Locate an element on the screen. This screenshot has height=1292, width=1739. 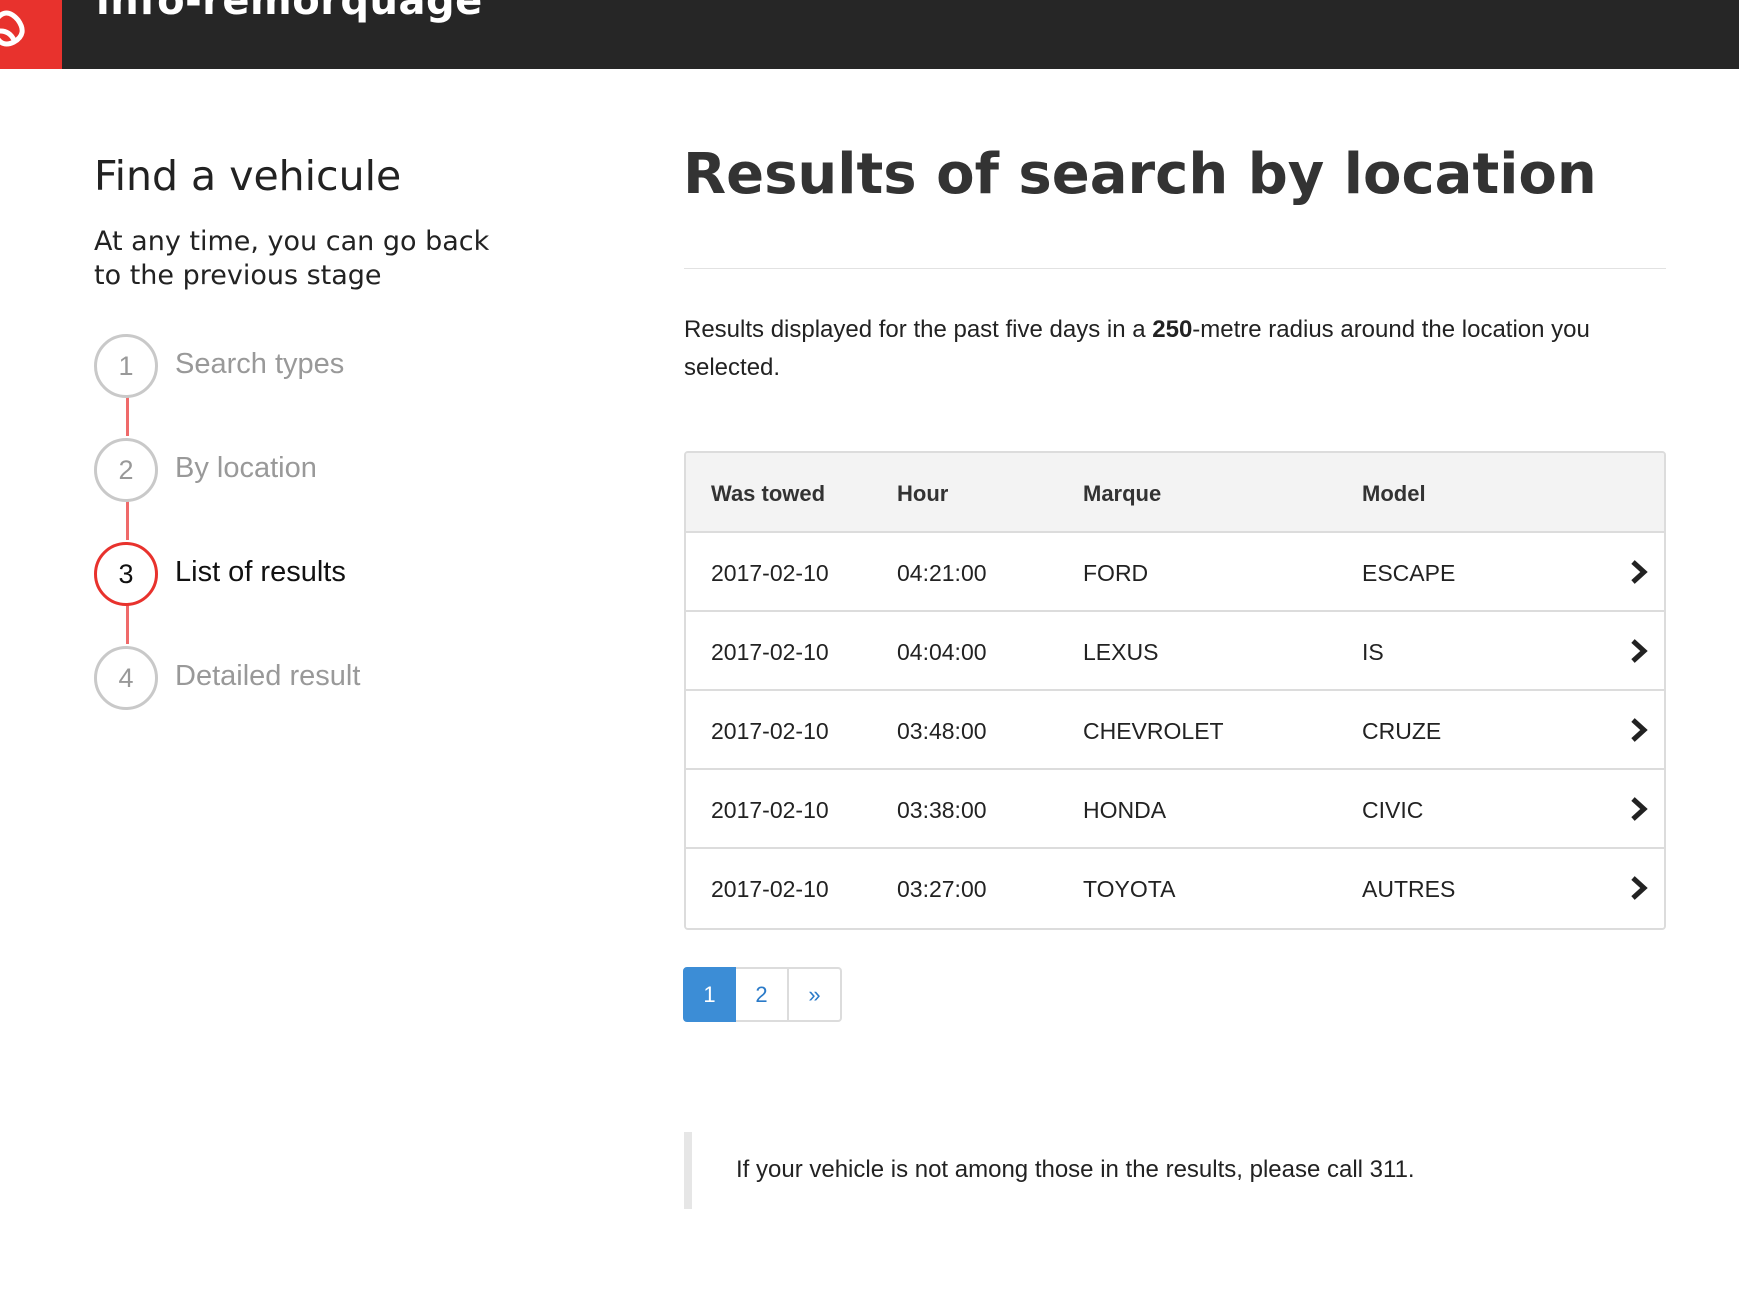
step-number: 4 is located at coordinates (126, 678).